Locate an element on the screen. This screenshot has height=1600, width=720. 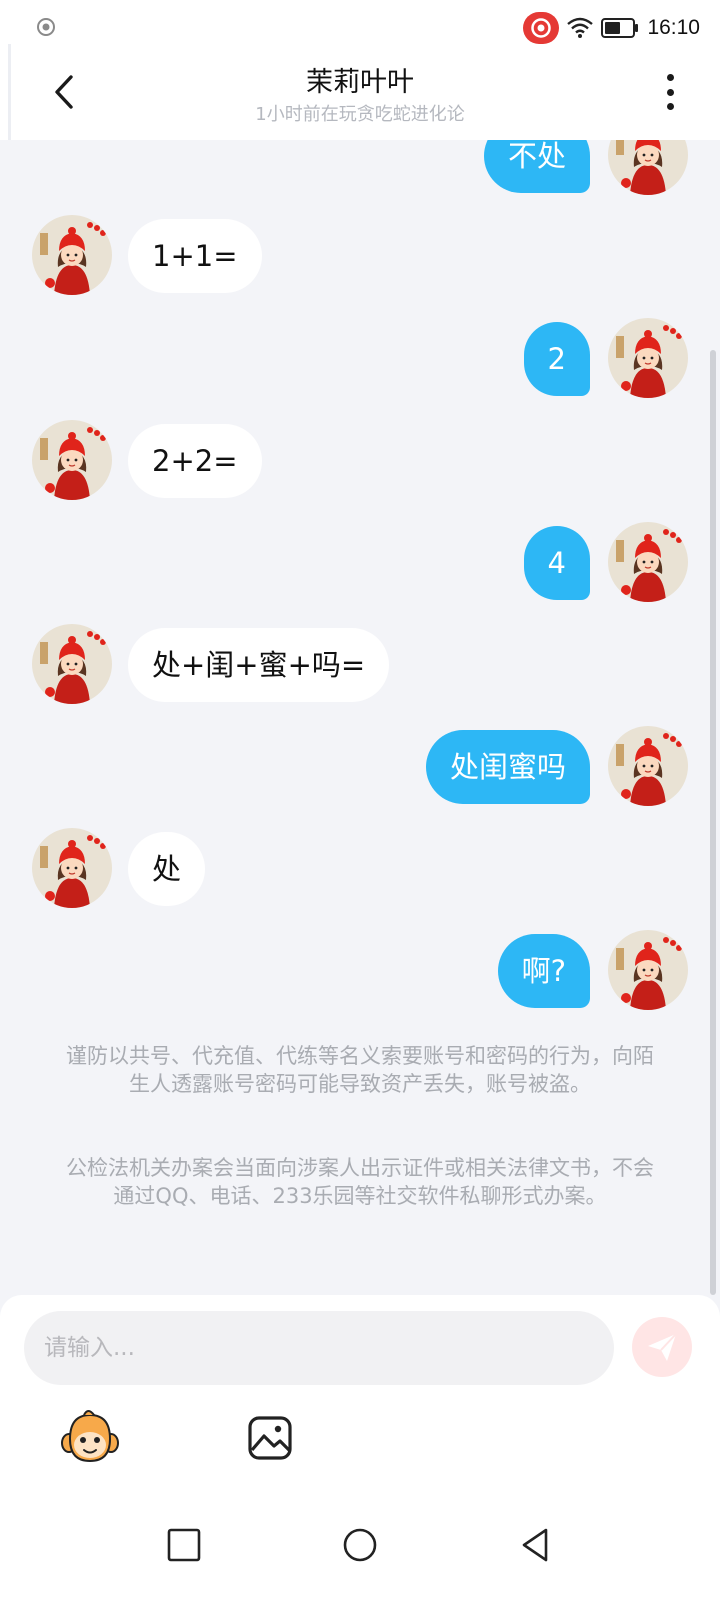
send-button is located at coordinates (662, 1347).